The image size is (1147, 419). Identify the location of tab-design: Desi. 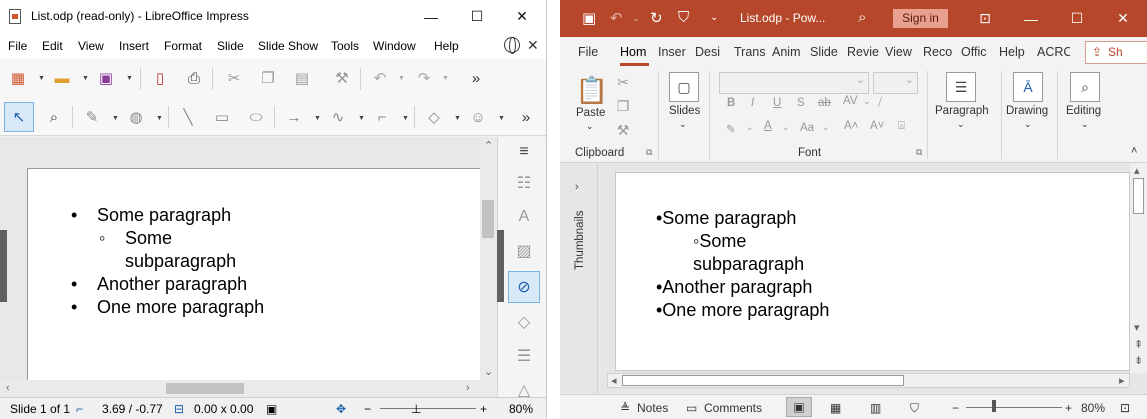
(710, 52).